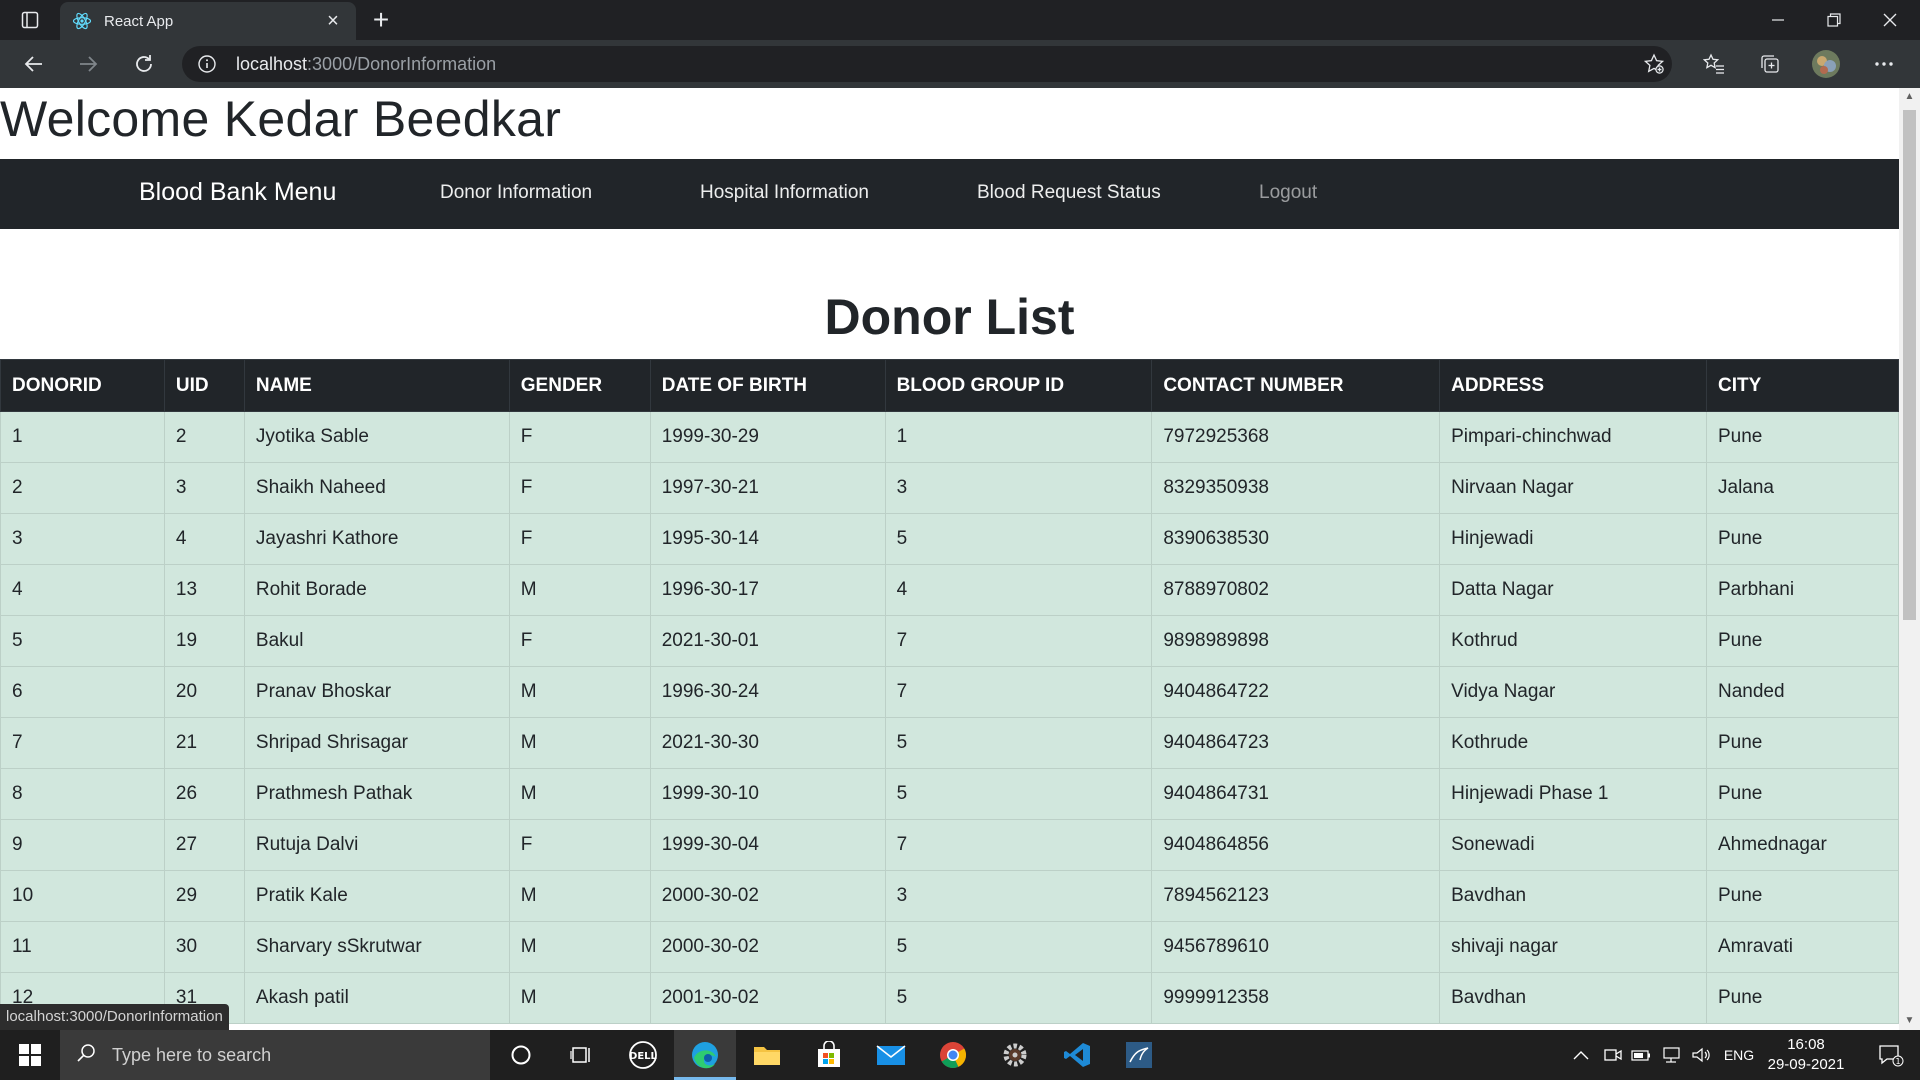  What do you see at coordinates (1834, 20) in the screenshot?
I see `restore-icon` at bounding box center [1834, 20].